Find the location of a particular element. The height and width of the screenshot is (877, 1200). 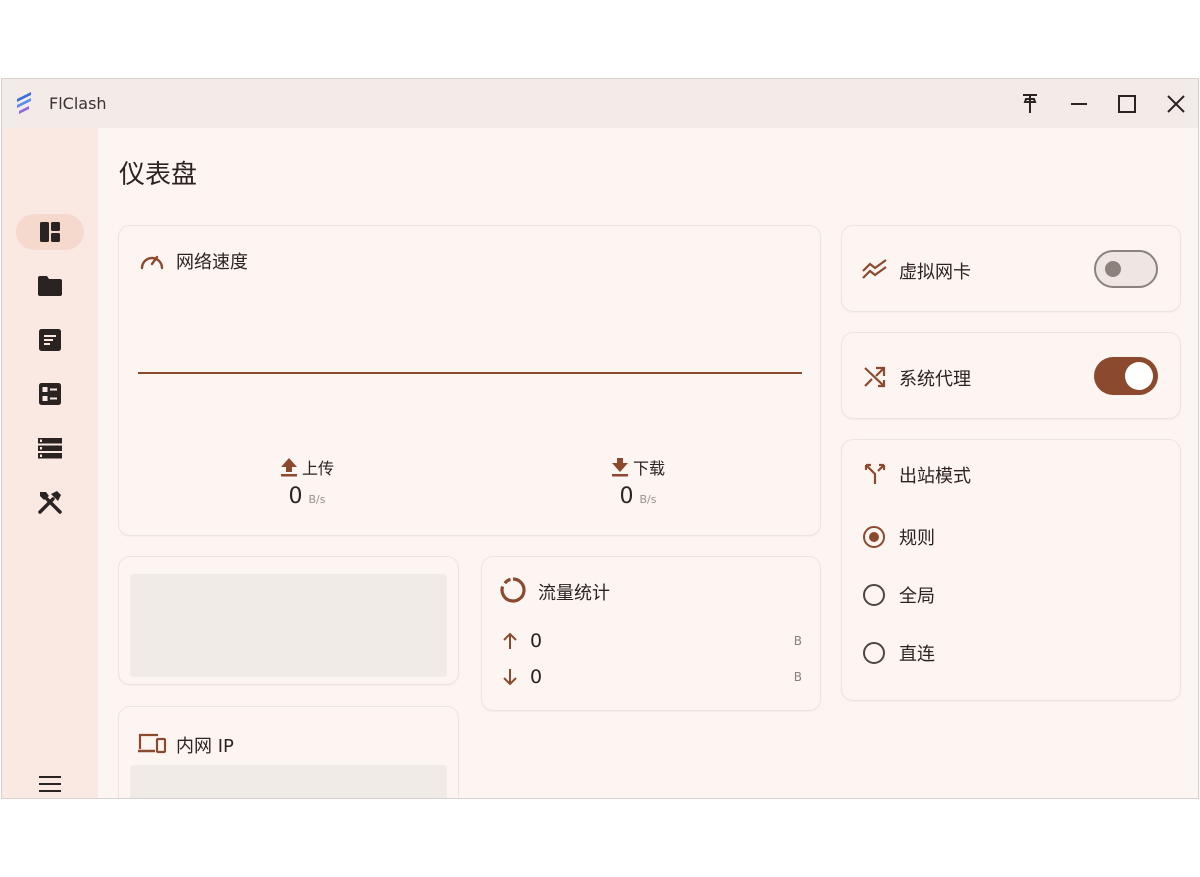

sidebar-item-logs is located at coordinates (50, 448).